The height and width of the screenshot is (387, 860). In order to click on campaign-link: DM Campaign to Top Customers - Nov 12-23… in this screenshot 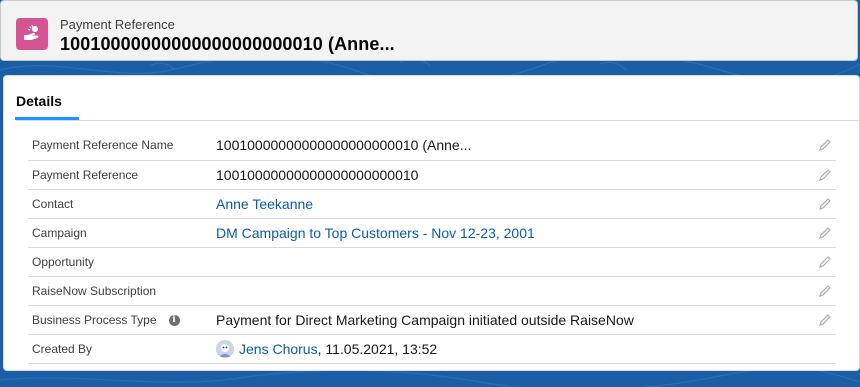, I will do `click(375, 233)`.